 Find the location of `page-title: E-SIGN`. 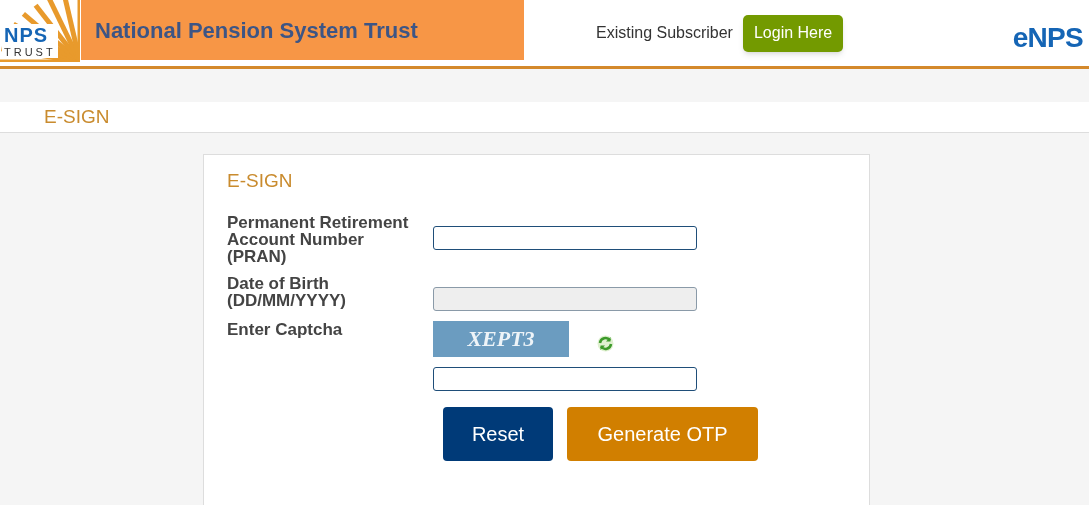

page-title: E-SIGN is located at coordinates (77, 116).